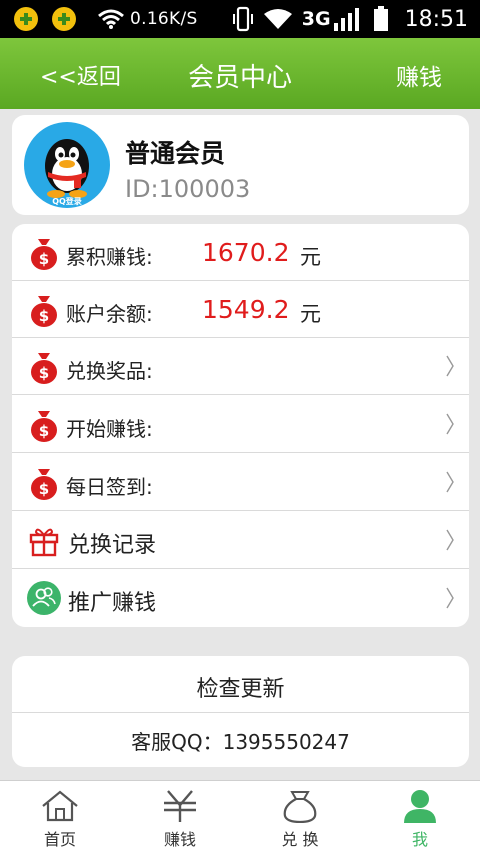  I want to click on tab-earn: 赚钱, so click(180, 817).